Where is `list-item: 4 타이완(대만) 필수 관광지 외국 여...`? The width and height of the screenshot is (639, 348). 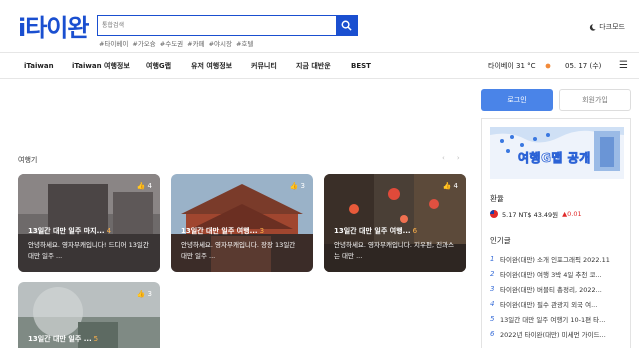 list-item: 4 타이완(대만) 필수 관광지 외국 여... is located at coordinates (558, 303).